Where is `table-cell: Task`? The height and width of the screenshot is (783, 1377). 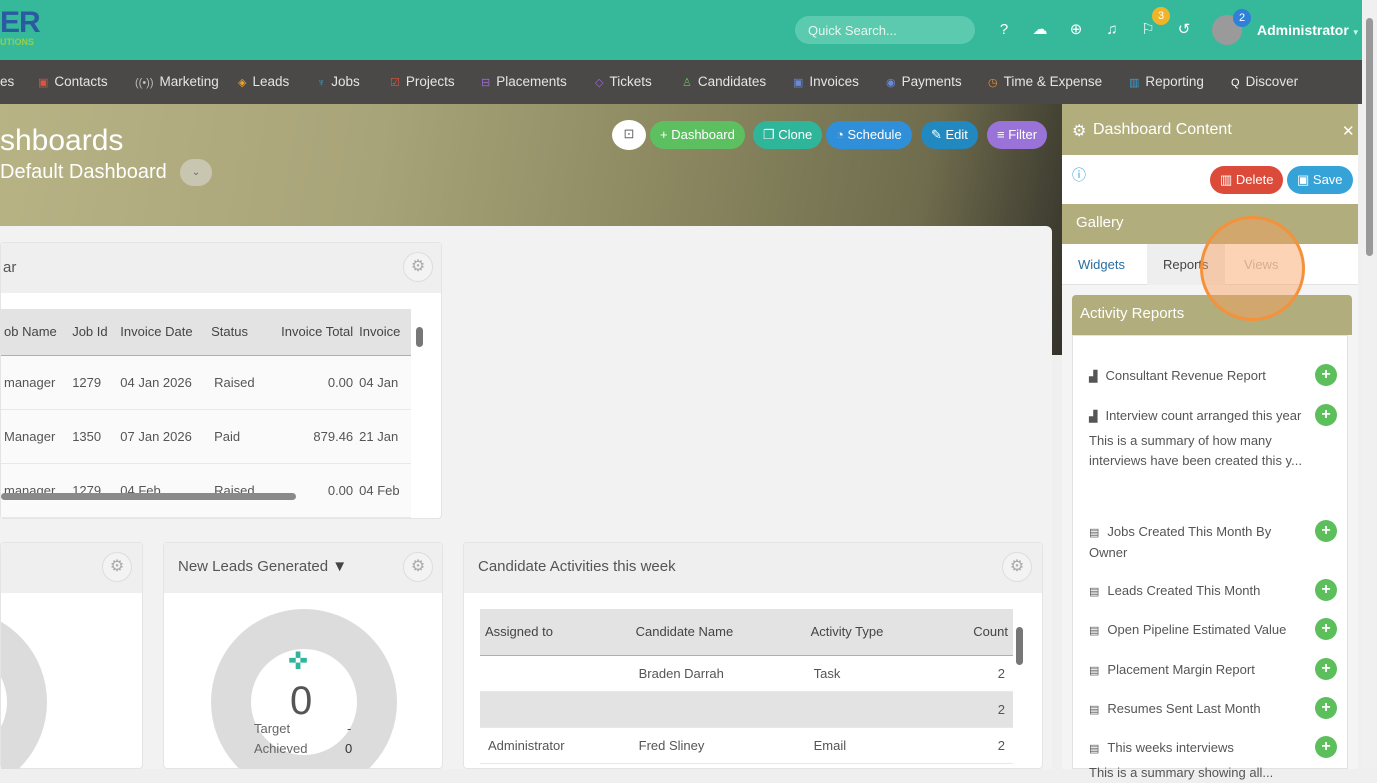 table-cell: Task is located at coordinates (873, 673).